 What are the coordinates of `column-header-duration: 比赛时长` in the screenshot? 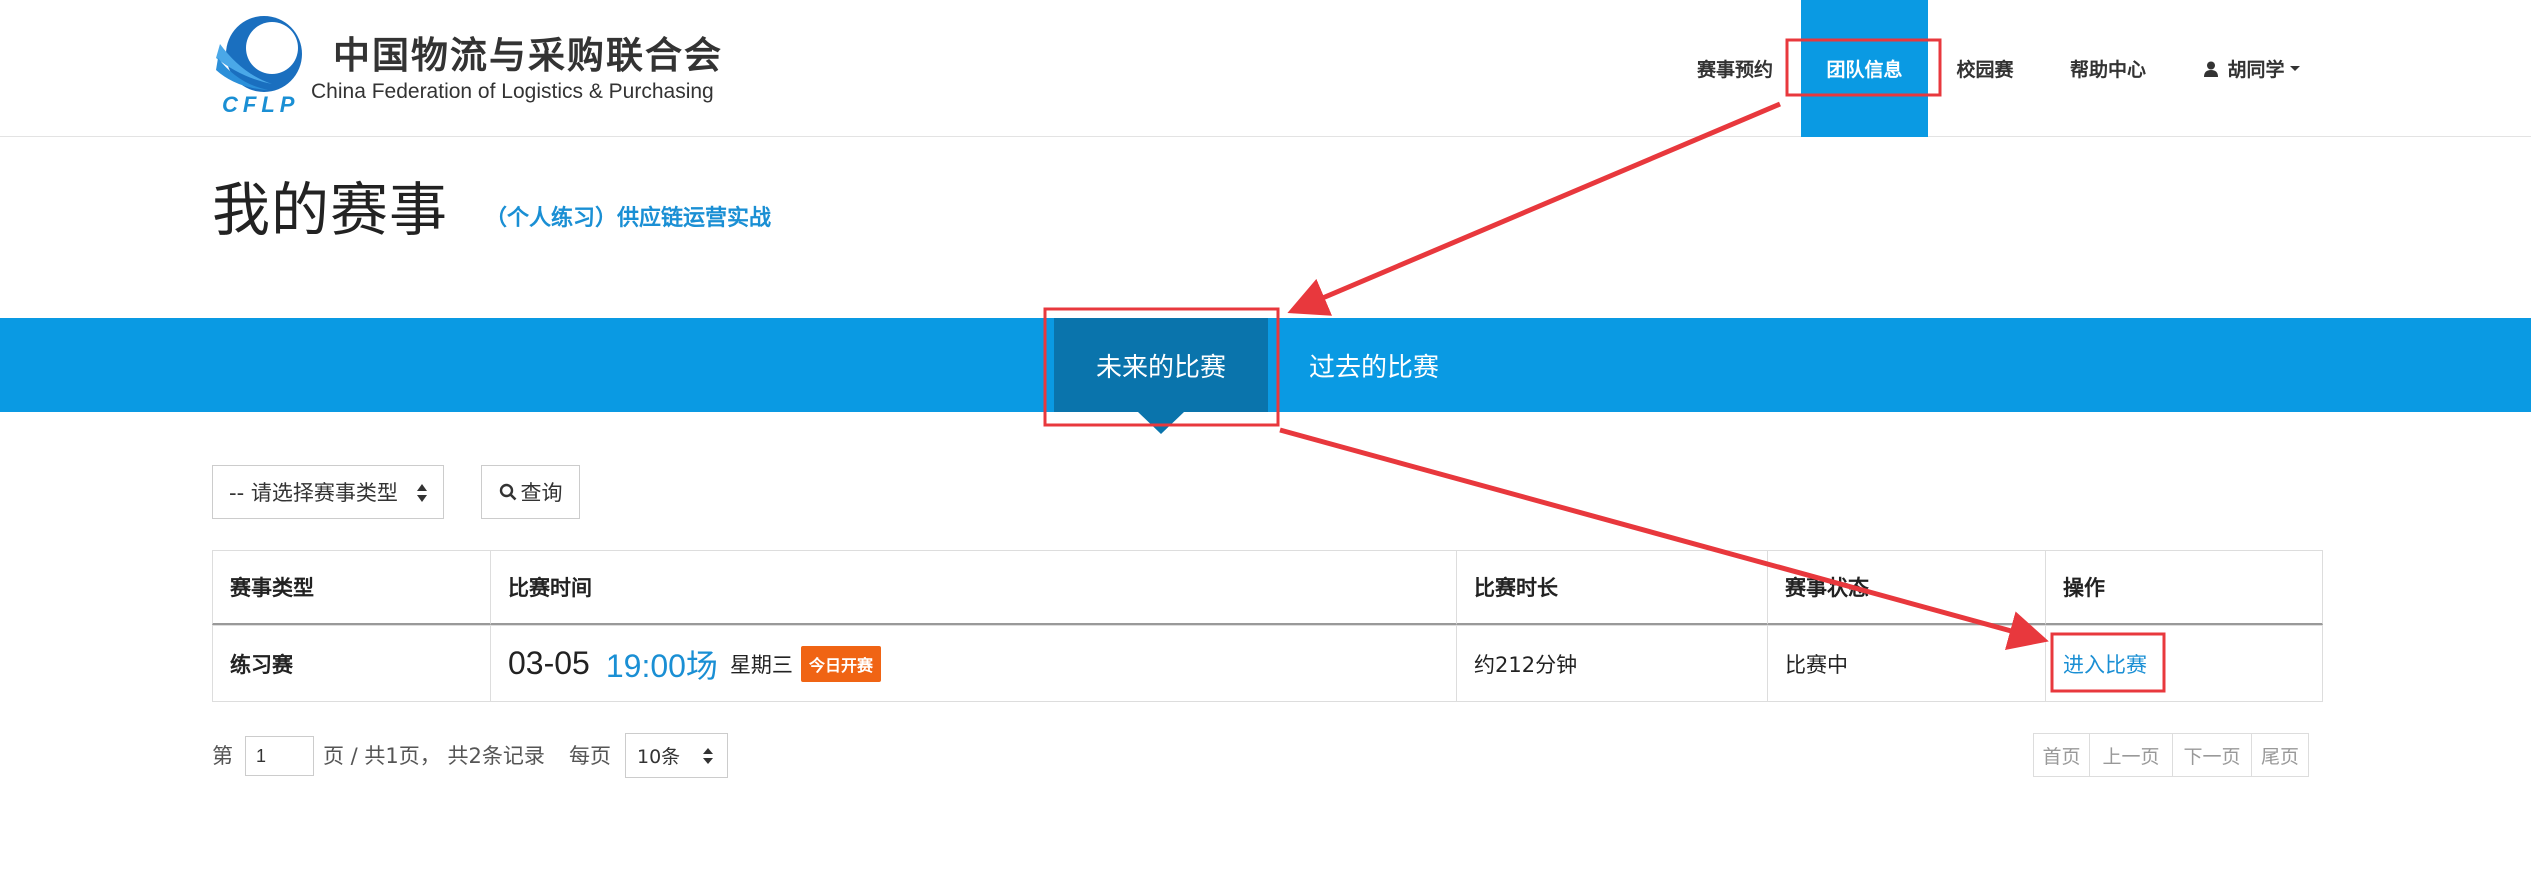 It's located at (1612, 587).